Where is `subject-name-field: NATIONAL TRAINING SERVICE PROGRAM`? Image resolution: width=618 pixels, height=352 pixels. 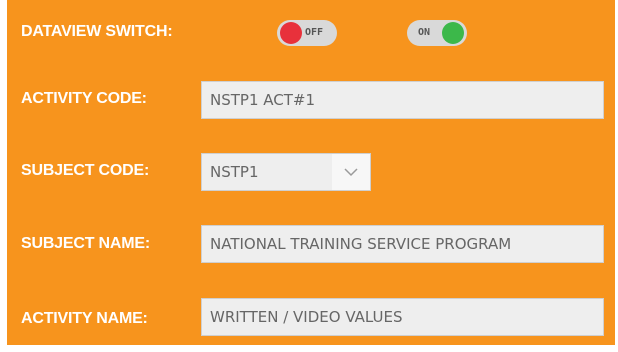 subject-name-field: NATIONAL TRAINING SERVICE PROGRAM is located at coordinates (402, 244).